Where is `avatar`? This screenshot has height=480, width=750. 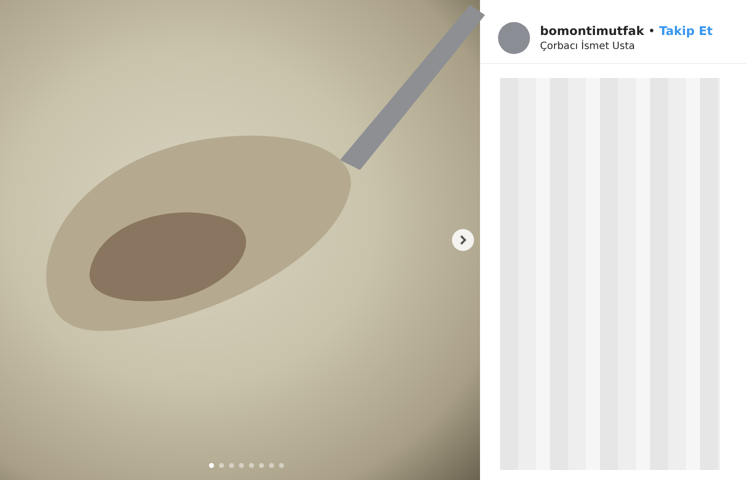
avatar is located at coordinates (514, 38).